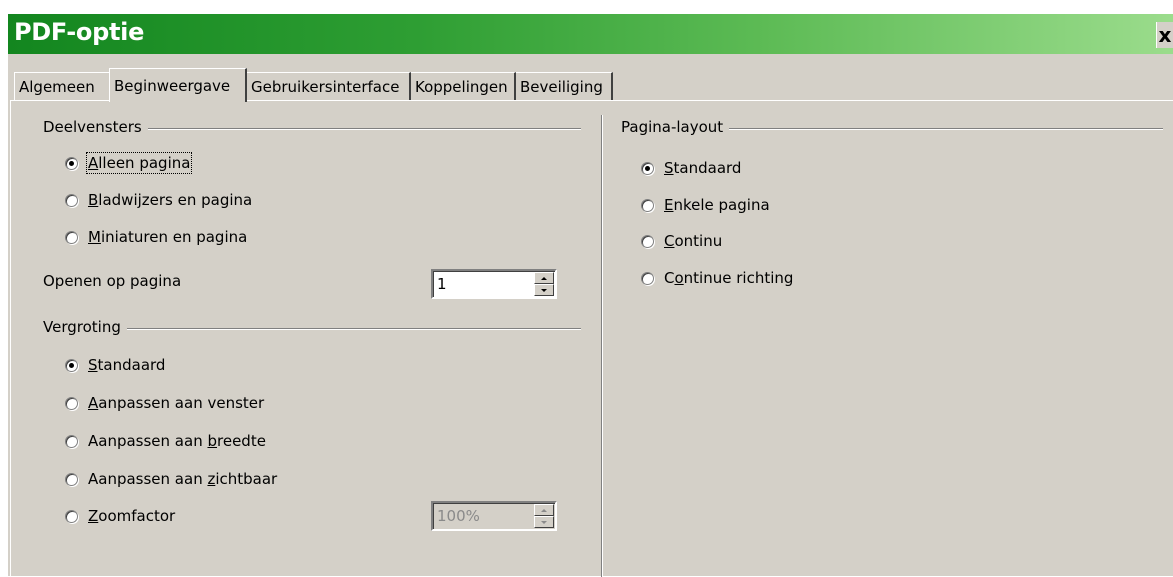 The height and width of the screenshot is (577, 1173). I want to click on vergroting-heading: Vergroting, so click(85, 327).